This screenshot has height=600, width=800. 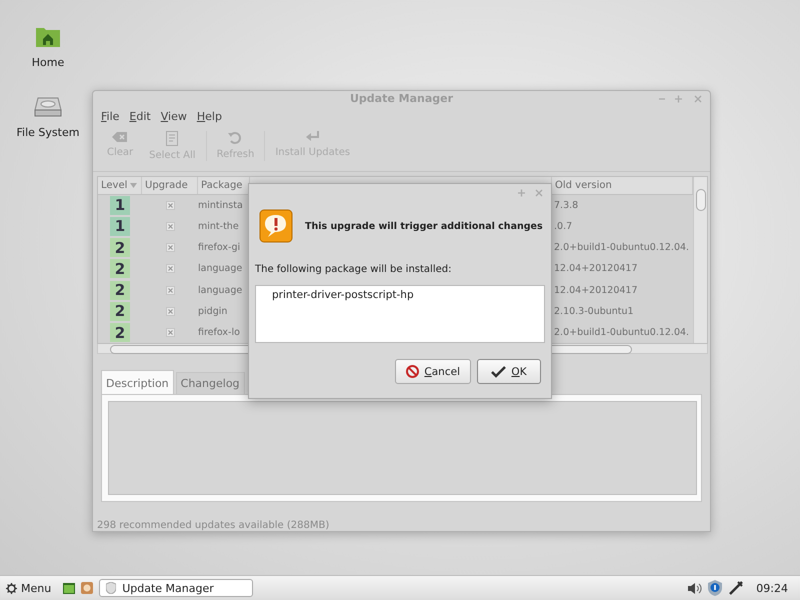 I want to click on window-title: Update Manager, so click(x=402, y=99).